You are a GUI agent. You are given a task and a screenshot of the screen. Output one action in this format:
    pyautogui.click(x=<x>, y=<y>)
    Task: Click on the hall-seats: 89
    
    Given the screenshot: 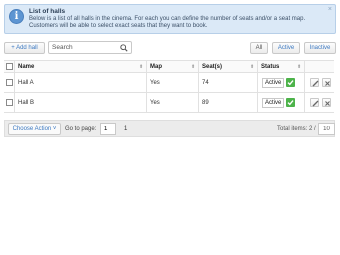 What is the action you would take?
    pyautogui.click(x=205, y=102)
    